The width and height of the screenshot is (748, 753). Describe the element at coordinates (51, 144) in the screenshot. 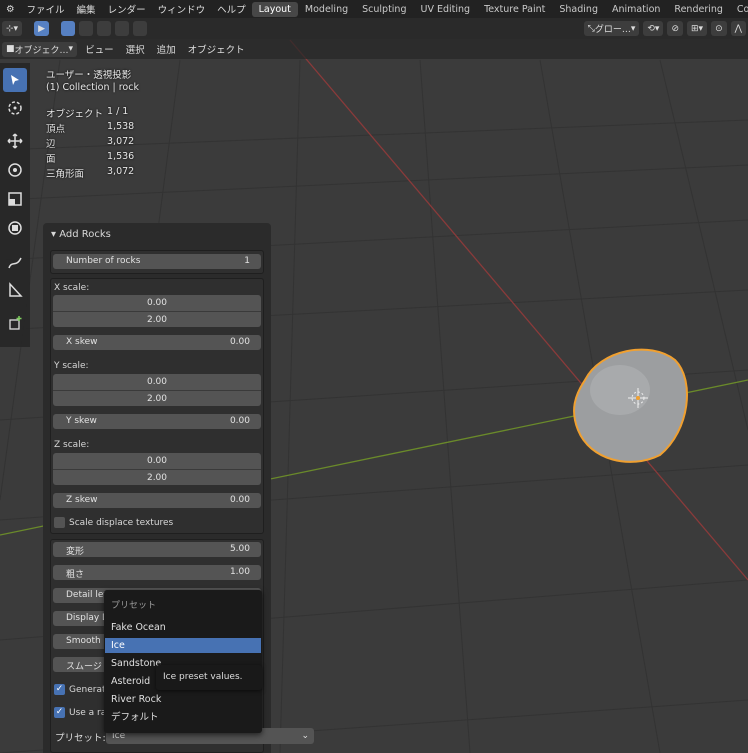

I see `stat-edges-label: 辺` at that location.